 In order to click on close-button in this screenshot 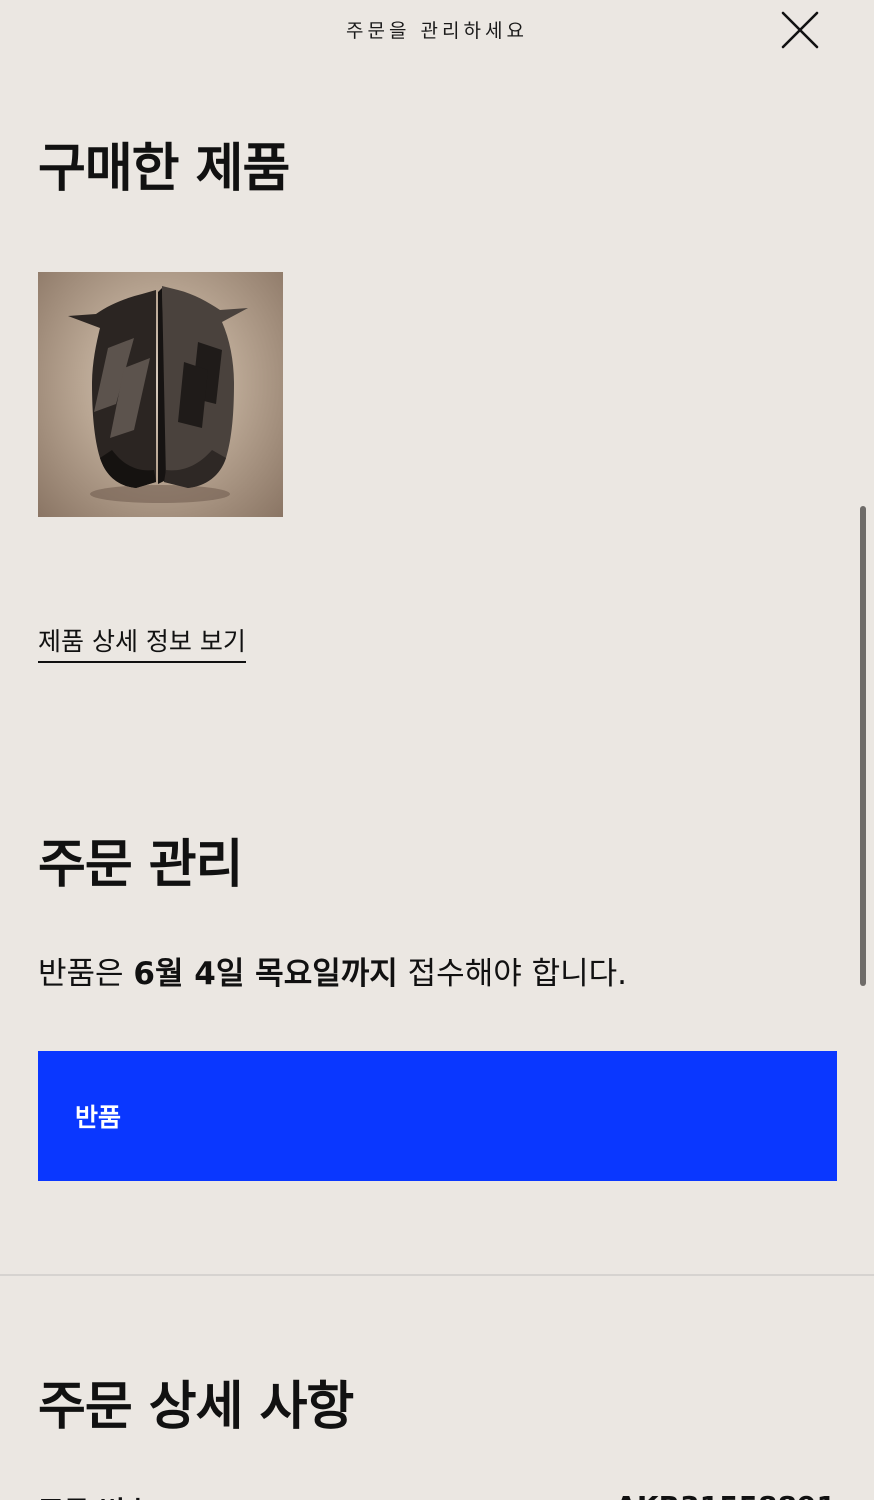, I will do `click(800, 30)`.